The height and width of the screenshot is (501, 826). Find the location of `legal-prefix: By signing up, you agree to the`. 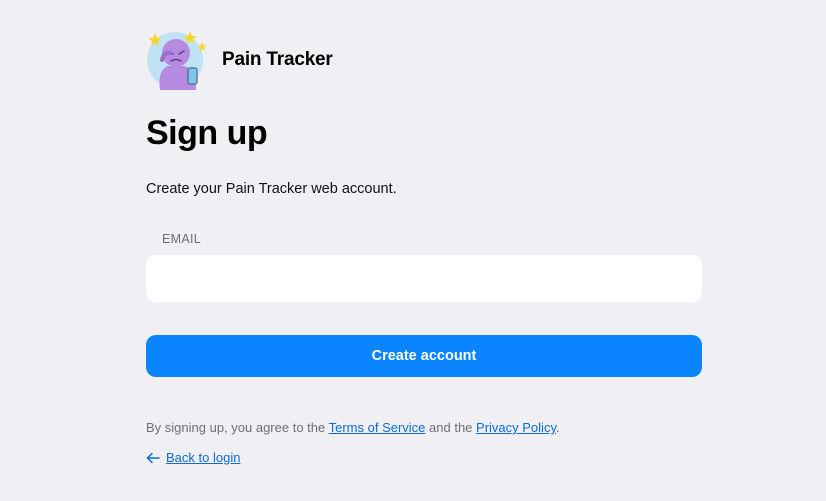

legal-prefix: By signing up, you agree to the is located at coordinates (237, 427).